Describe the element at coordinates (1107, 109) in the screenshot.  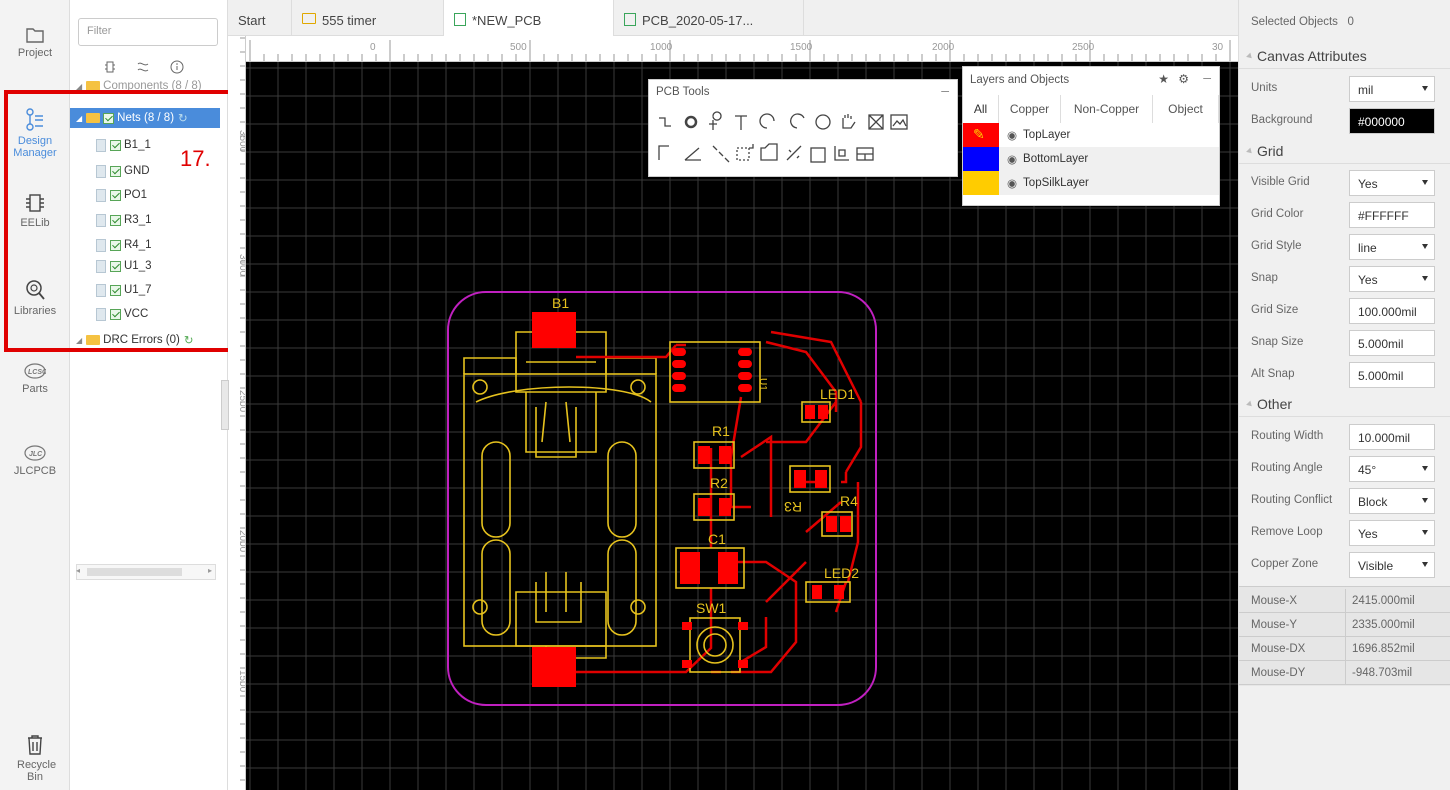
I see `tab-non-copper: Non-Copper` at that location.